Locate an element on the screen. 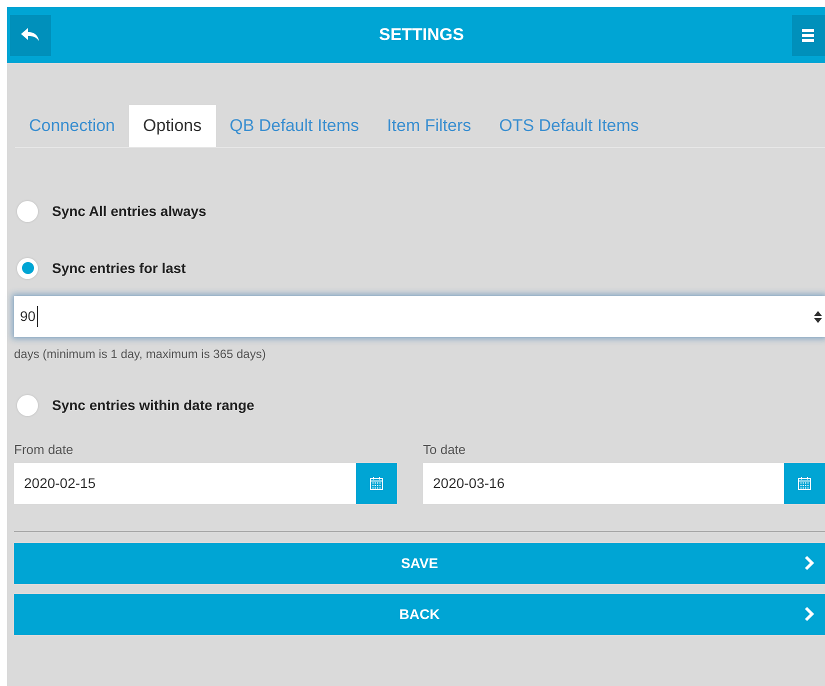 This screenshot has width=825, height=686. tab: Options is located at coordinates (172, 126).